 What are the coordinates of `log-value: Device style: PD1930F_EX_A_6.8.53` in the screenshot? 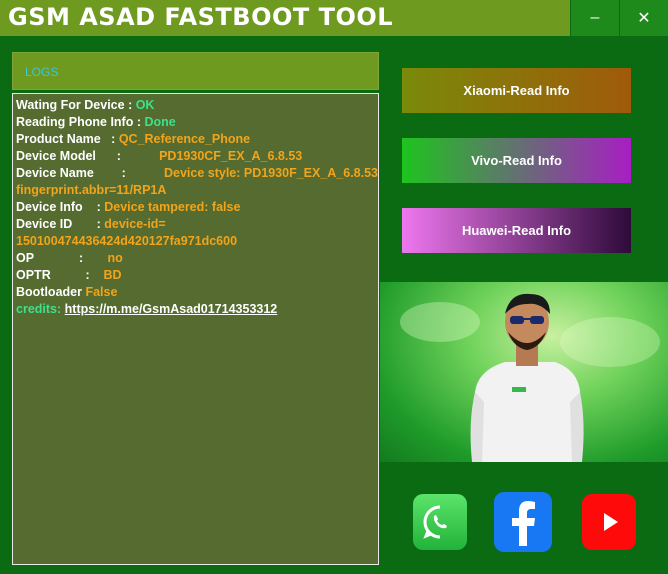 It's located at (271, 173).